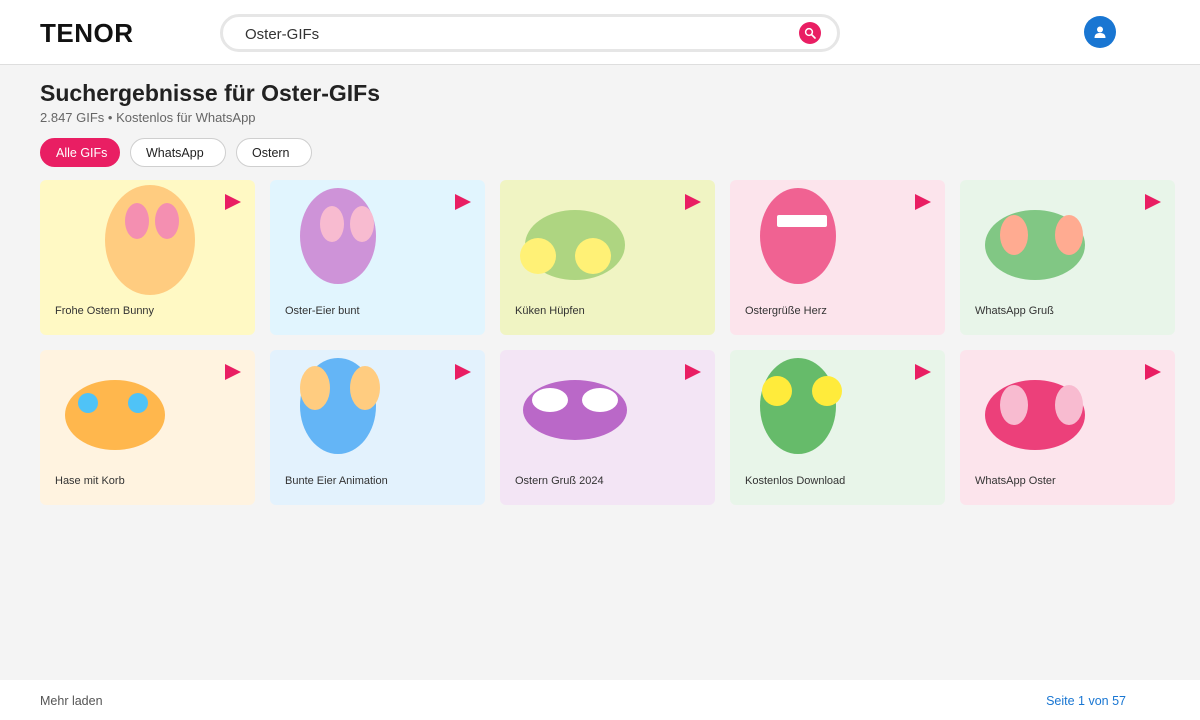 This screenshot has width=1200, height=720. I want to click on top-bar: TENOR, so click(600, 32).